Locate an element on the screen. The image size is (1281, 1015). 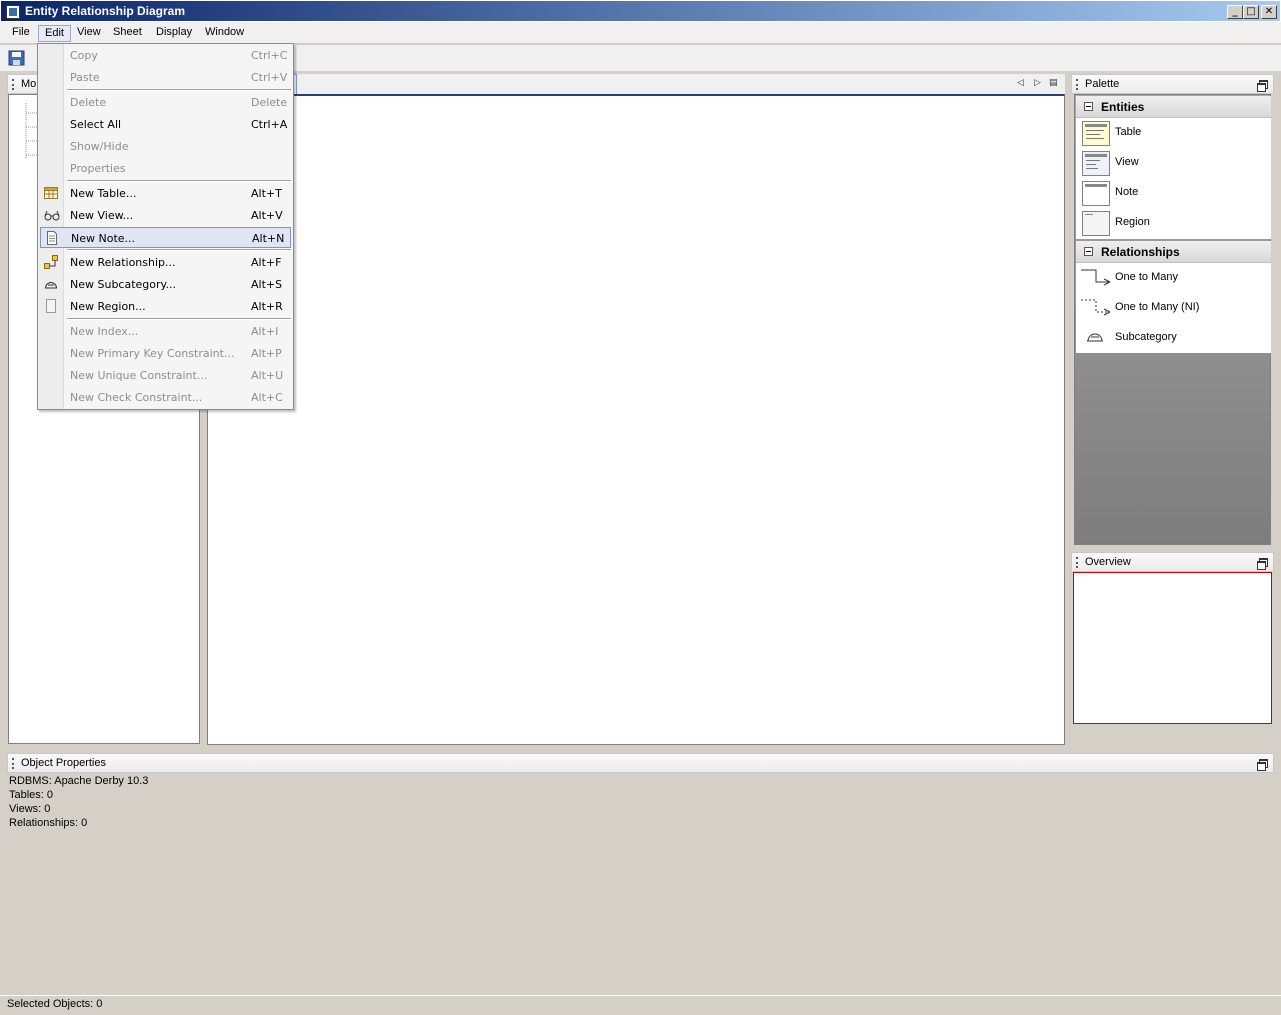
menu-item-new-table: New Table... Alt+T is located at coordinates (165, 193).